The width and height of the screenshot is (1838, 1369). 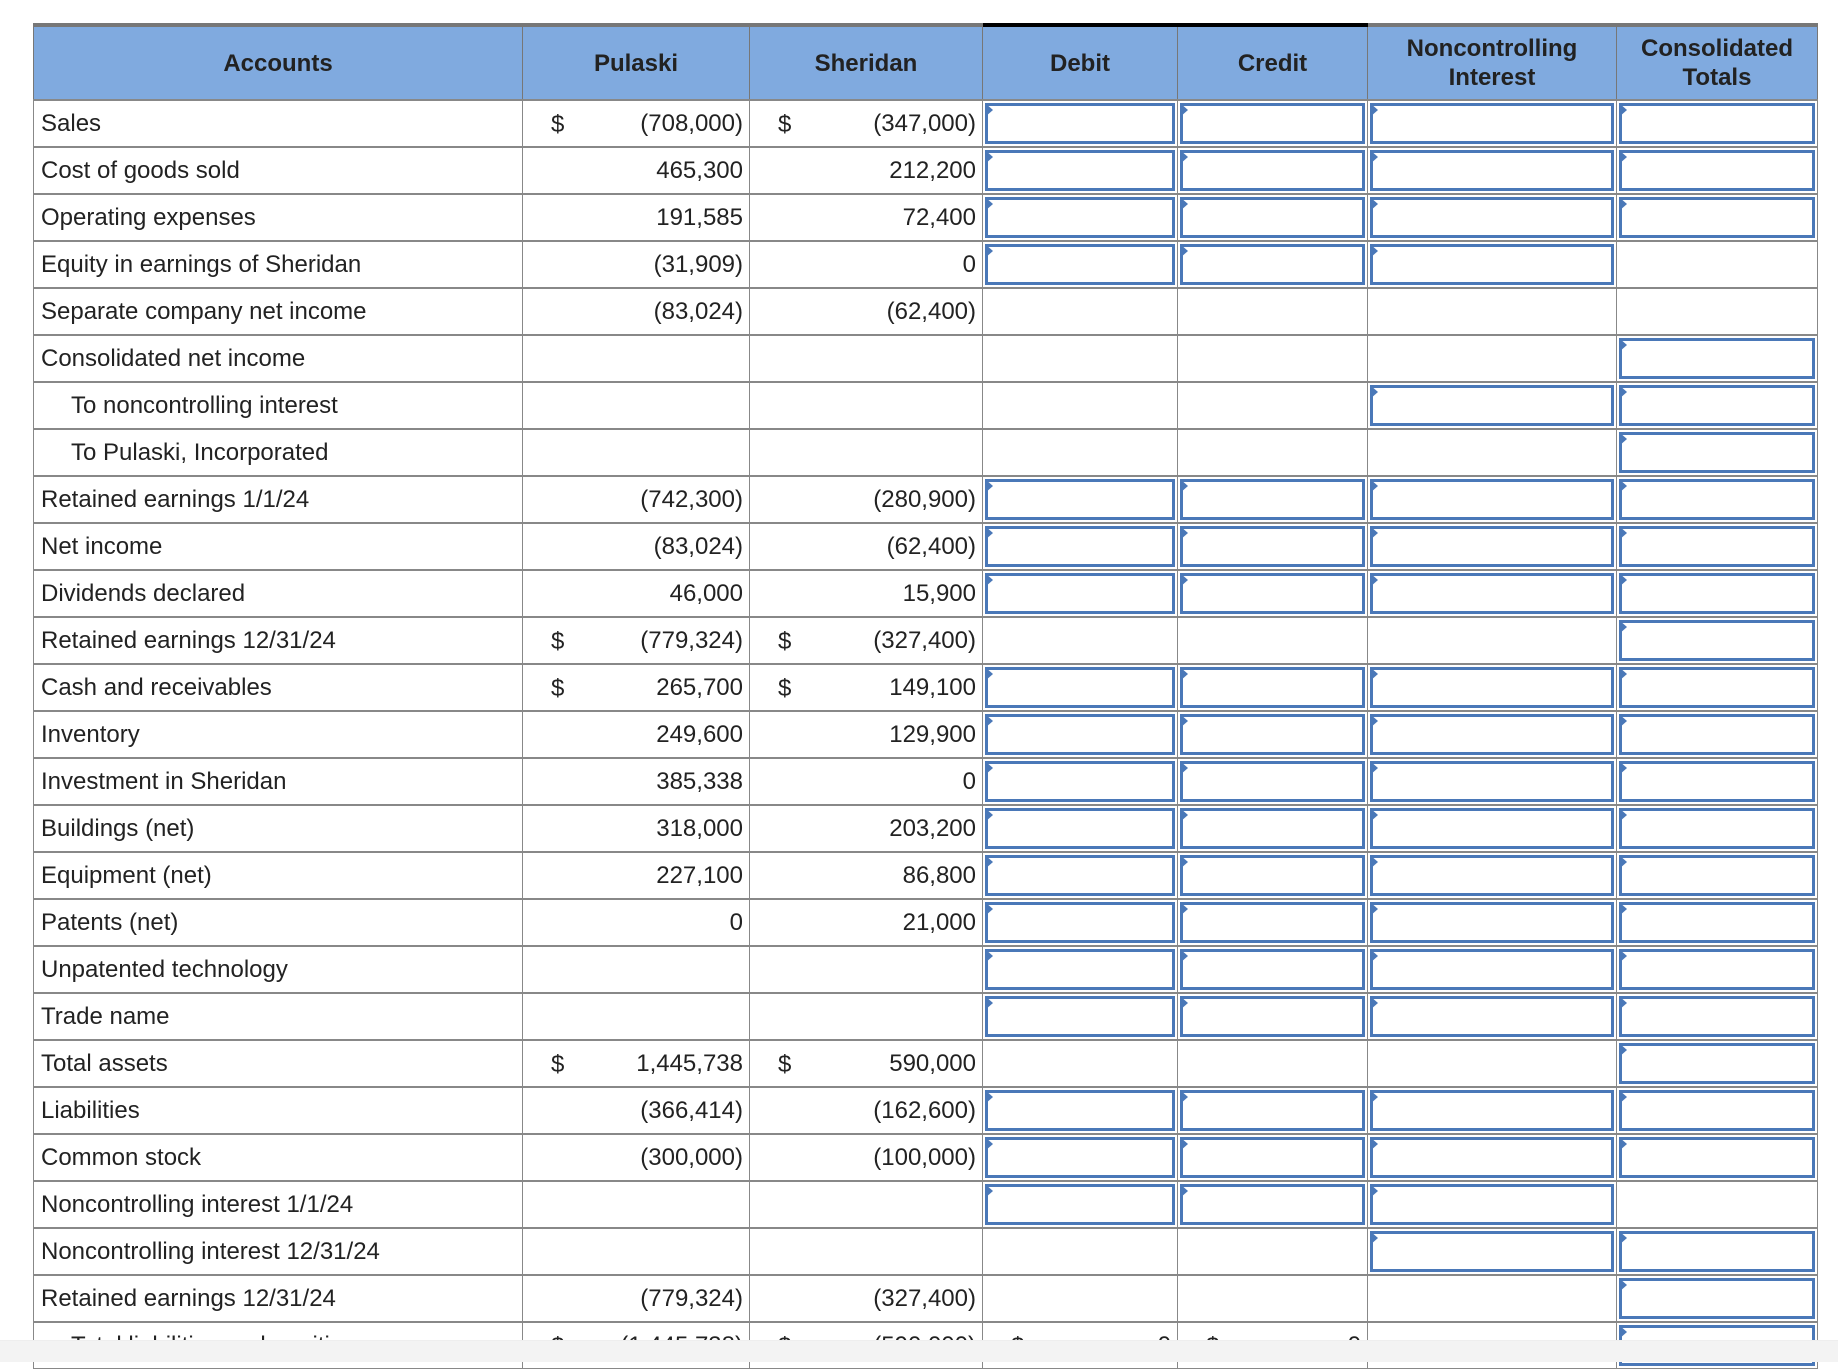 I want to click on account-label: Common stock, so click(x=278, y=1157).